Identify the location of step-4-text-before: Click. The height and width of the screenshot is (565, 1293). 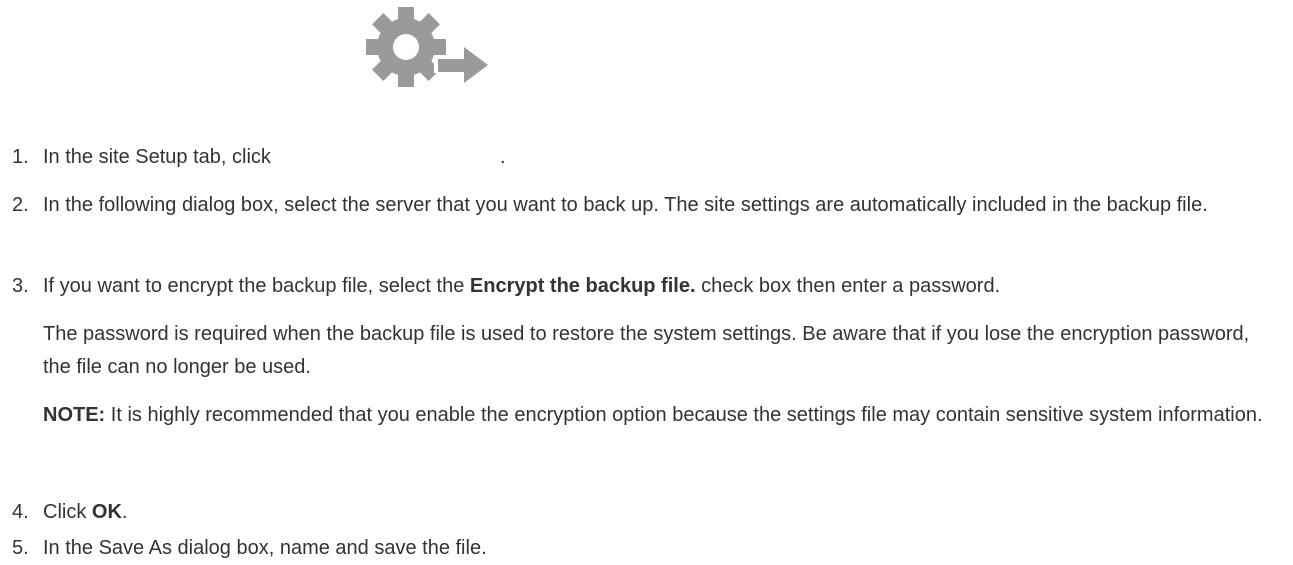
(67, 512).